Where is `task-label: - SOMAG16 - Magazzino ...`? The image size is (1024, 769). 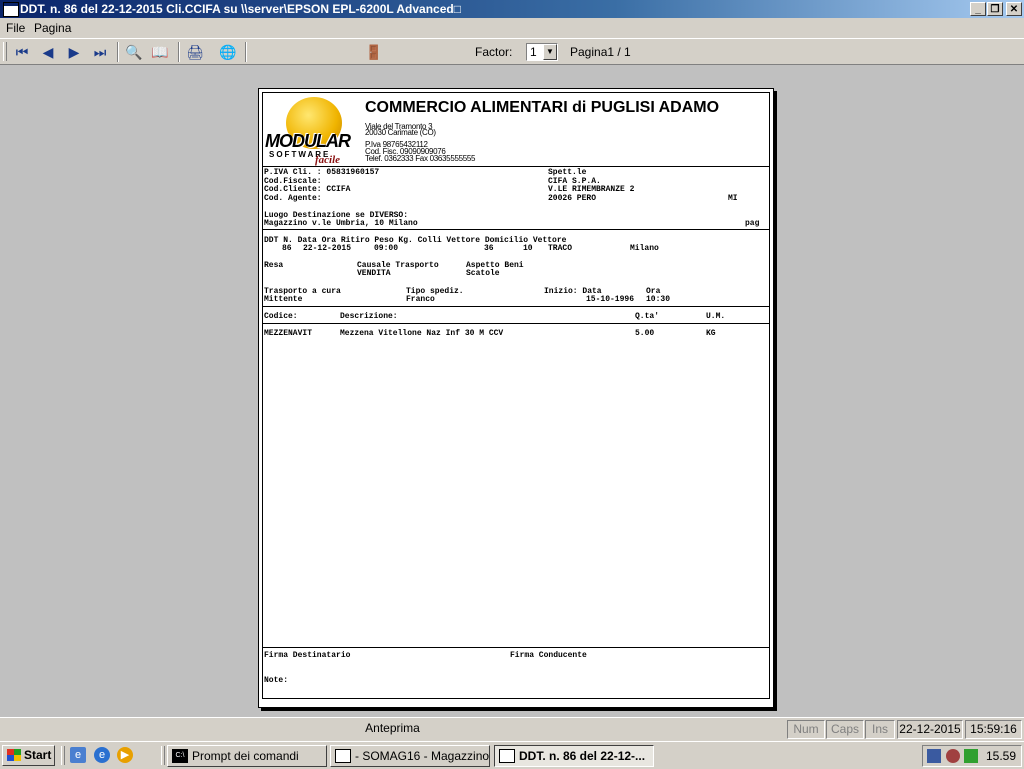
task-label: - SOMAG16 - Magazzino ... is located at coordinates (422, 756).